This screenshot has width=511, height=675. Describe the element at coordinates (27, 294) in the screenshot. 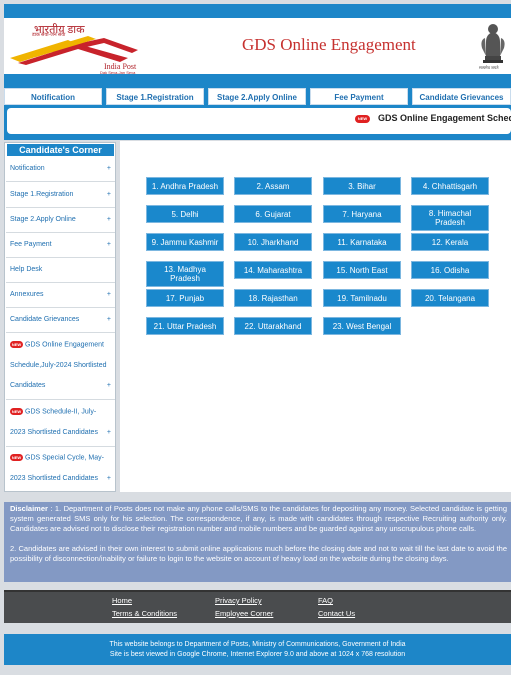

I see `sidebar-item-label: Annexures` at that location.